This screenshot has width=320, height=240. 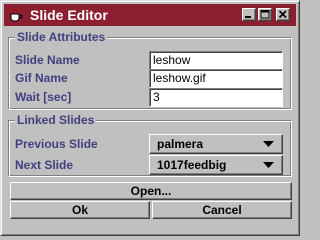 What do you see at coordinates (43, 97) in the screenshot?
I see `wait-label: Wait [sec]` at bounding box center [43, 97].